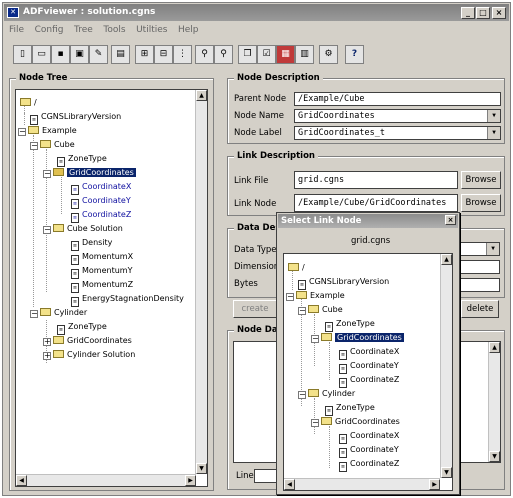 Image resolution: width=513 pixels, height=498 pixels. Describe the element at coordinates (328, 54) in the screenshot. I see `settings-icon: ⚙` at that location.